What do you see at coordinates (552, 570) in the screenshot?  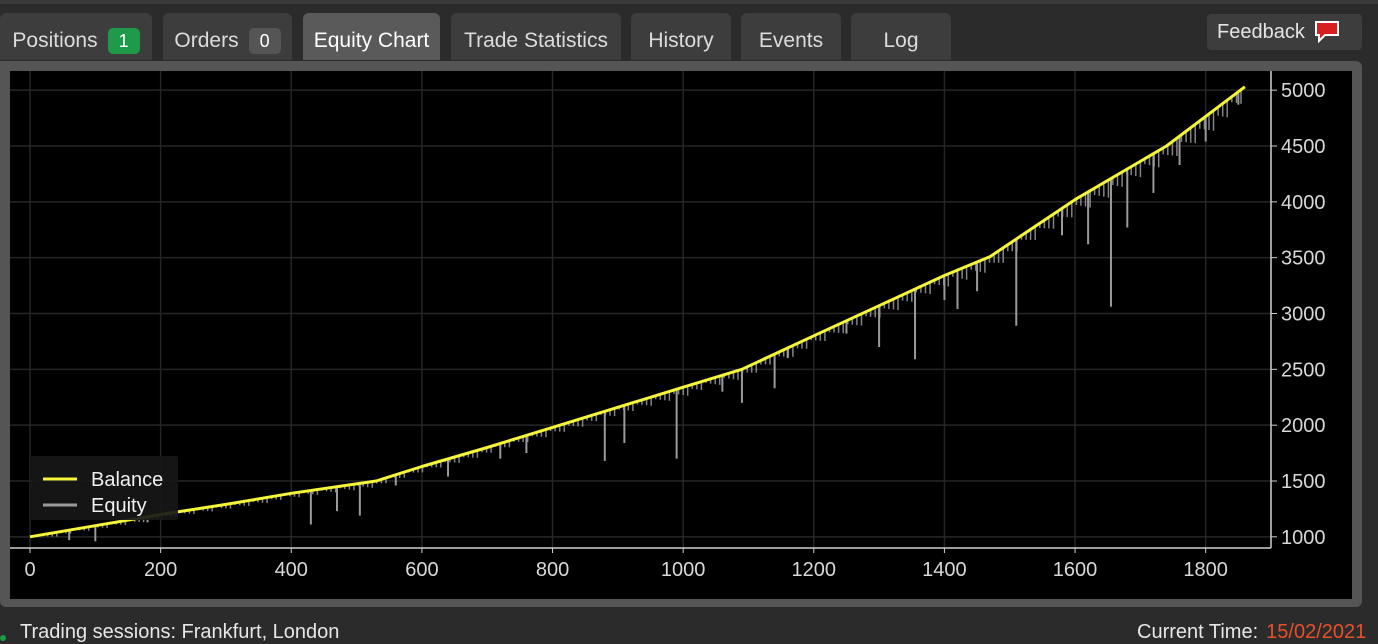 I see `x-tick-label: 800` at bounding box center [552, 570].